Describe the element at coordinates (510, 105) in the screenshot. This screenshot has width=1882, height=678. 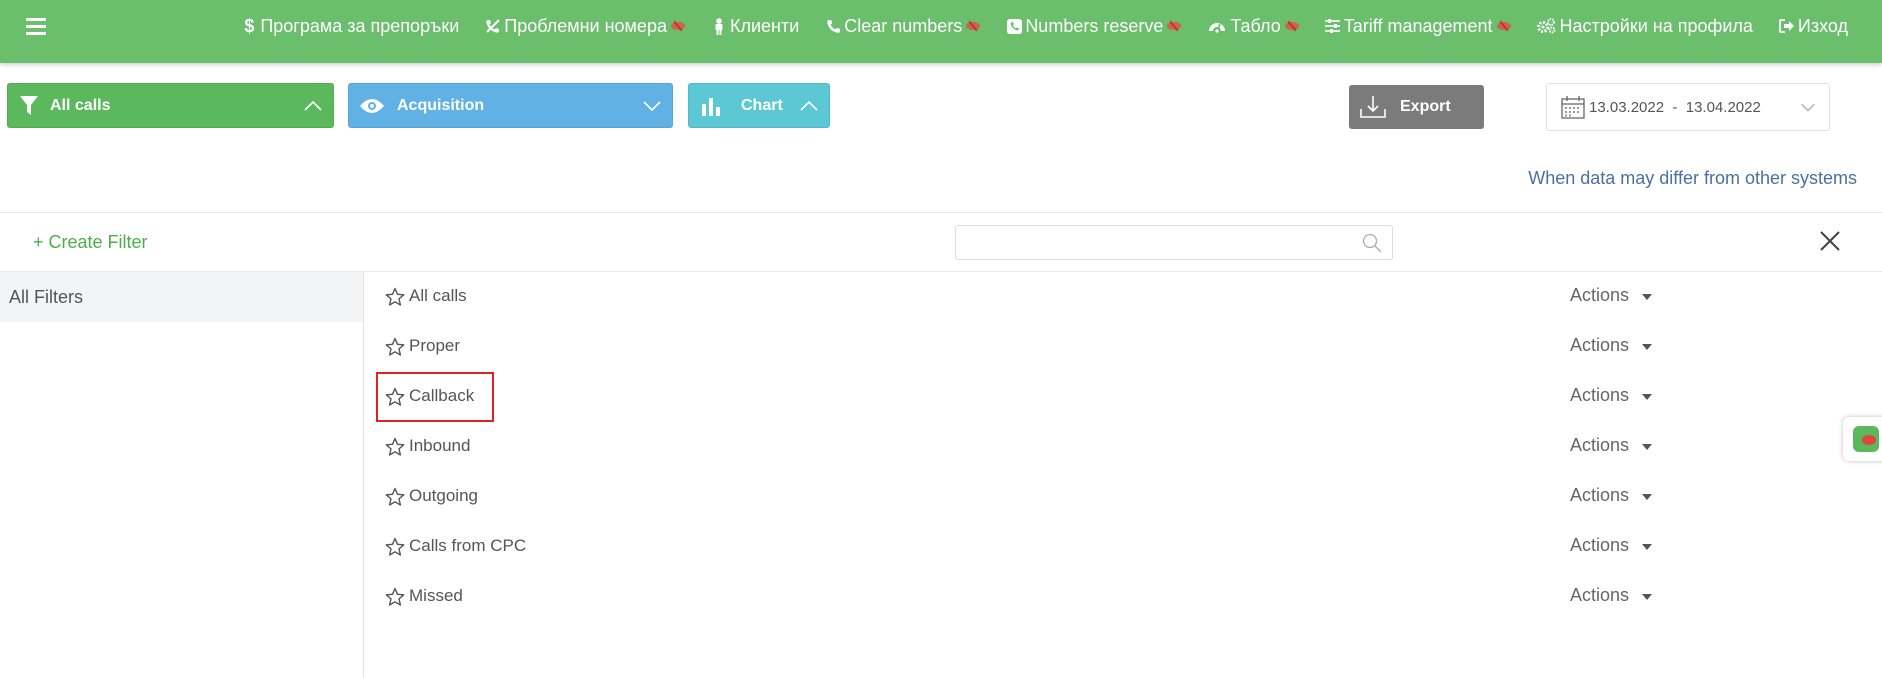
I see `acquisition-dropdown: Acquisition` at that location.